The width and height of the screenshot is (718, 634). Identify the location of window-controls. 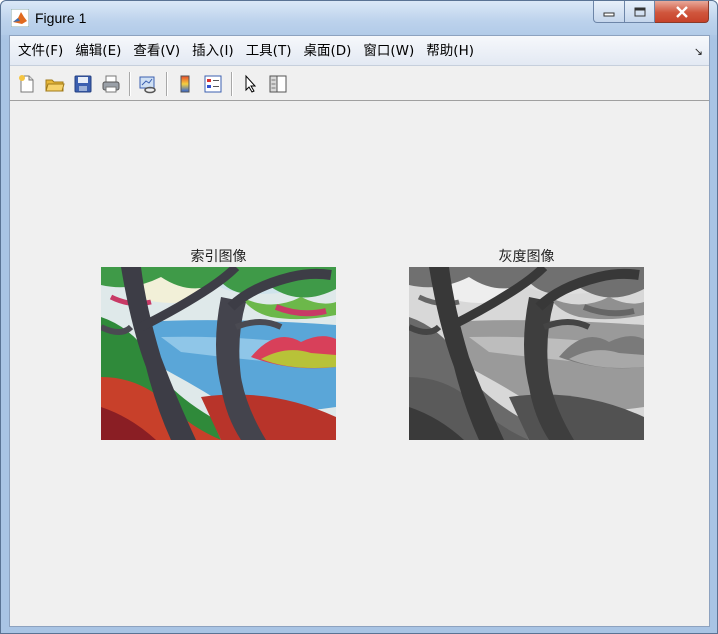
(651, 13).